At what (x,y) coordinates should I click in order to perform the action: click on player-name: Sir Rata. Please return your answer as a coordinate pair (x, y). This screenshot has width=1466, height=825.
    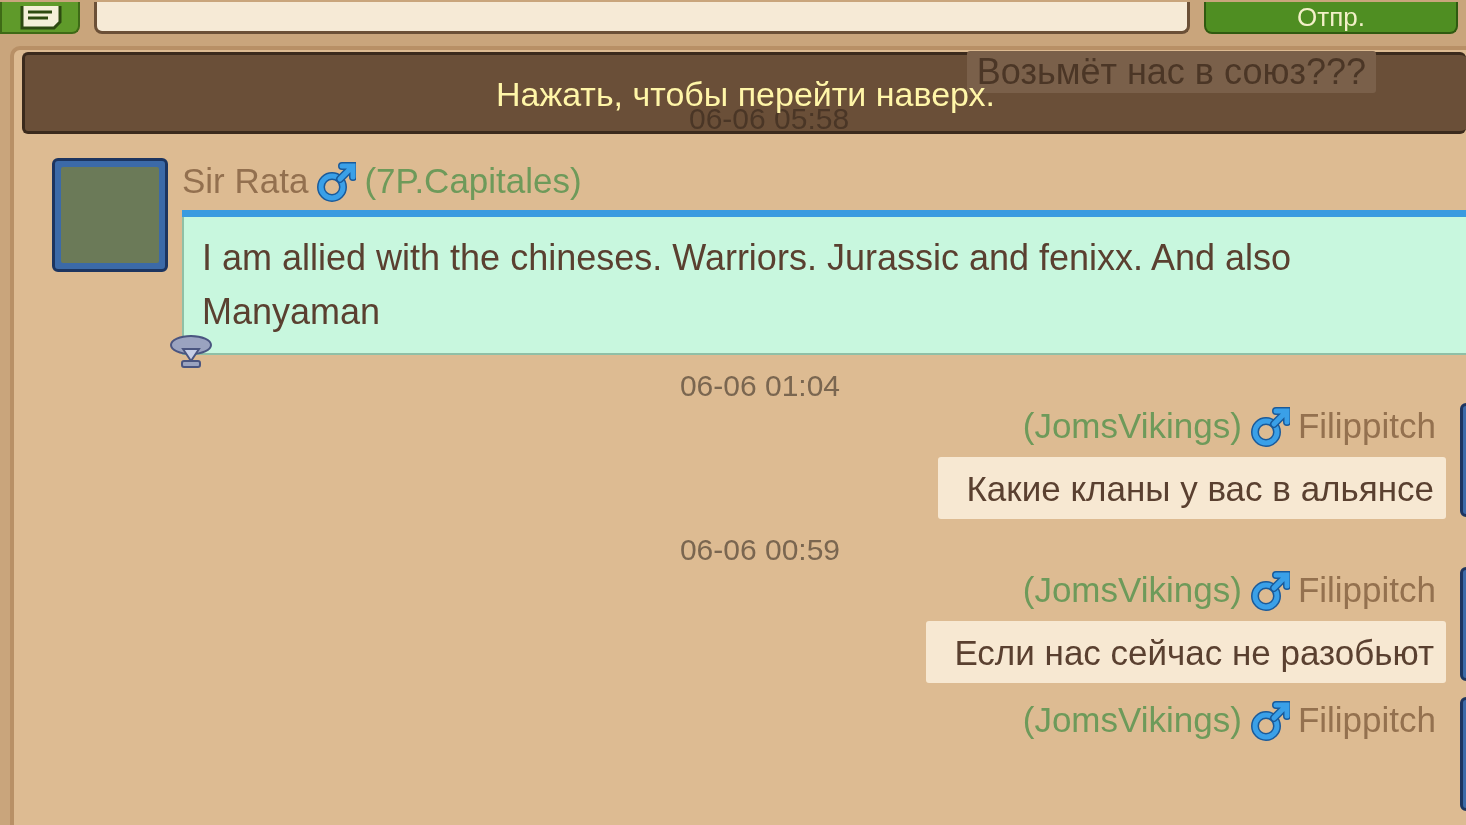
    Looking at the image, I should click on (245, 181).